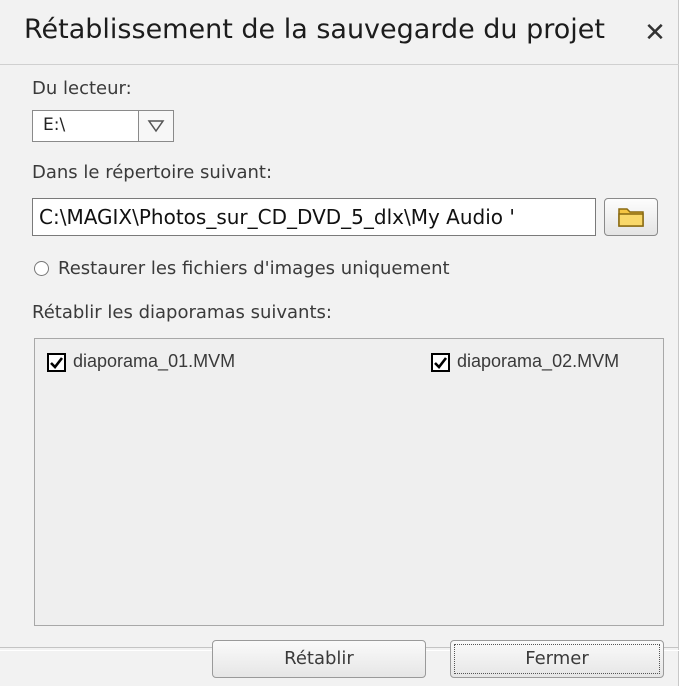  I want to click on close-icon: ✕, so click(655, 33).